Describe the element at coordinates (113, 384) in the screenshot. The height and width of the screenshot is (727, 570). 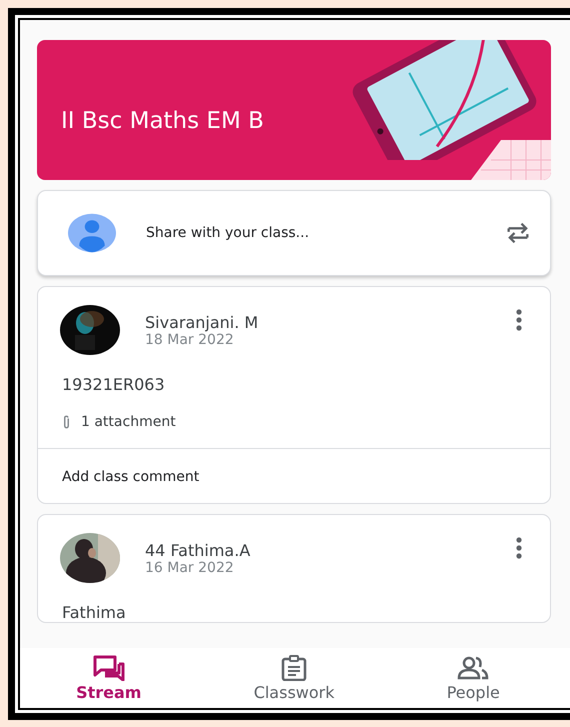
I see `post-text: 19321ER063` at that location.